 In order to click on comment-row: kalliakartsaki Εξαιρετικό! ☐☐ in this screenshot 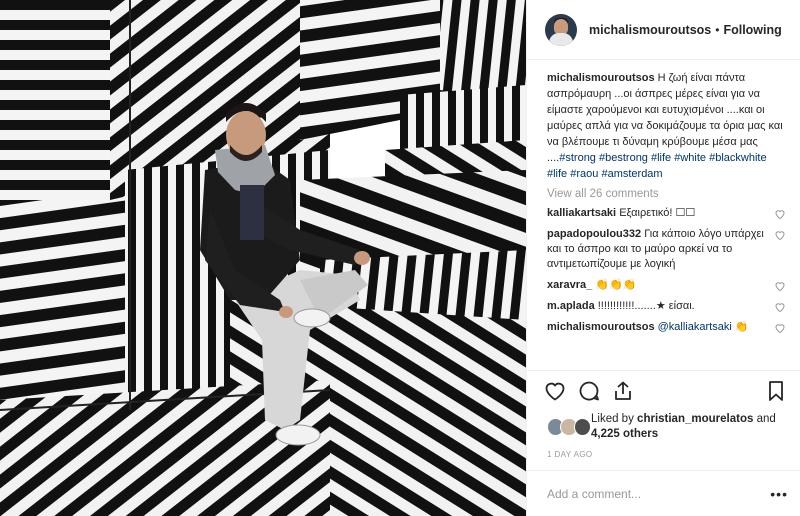, I will do `click(666, 213)`.